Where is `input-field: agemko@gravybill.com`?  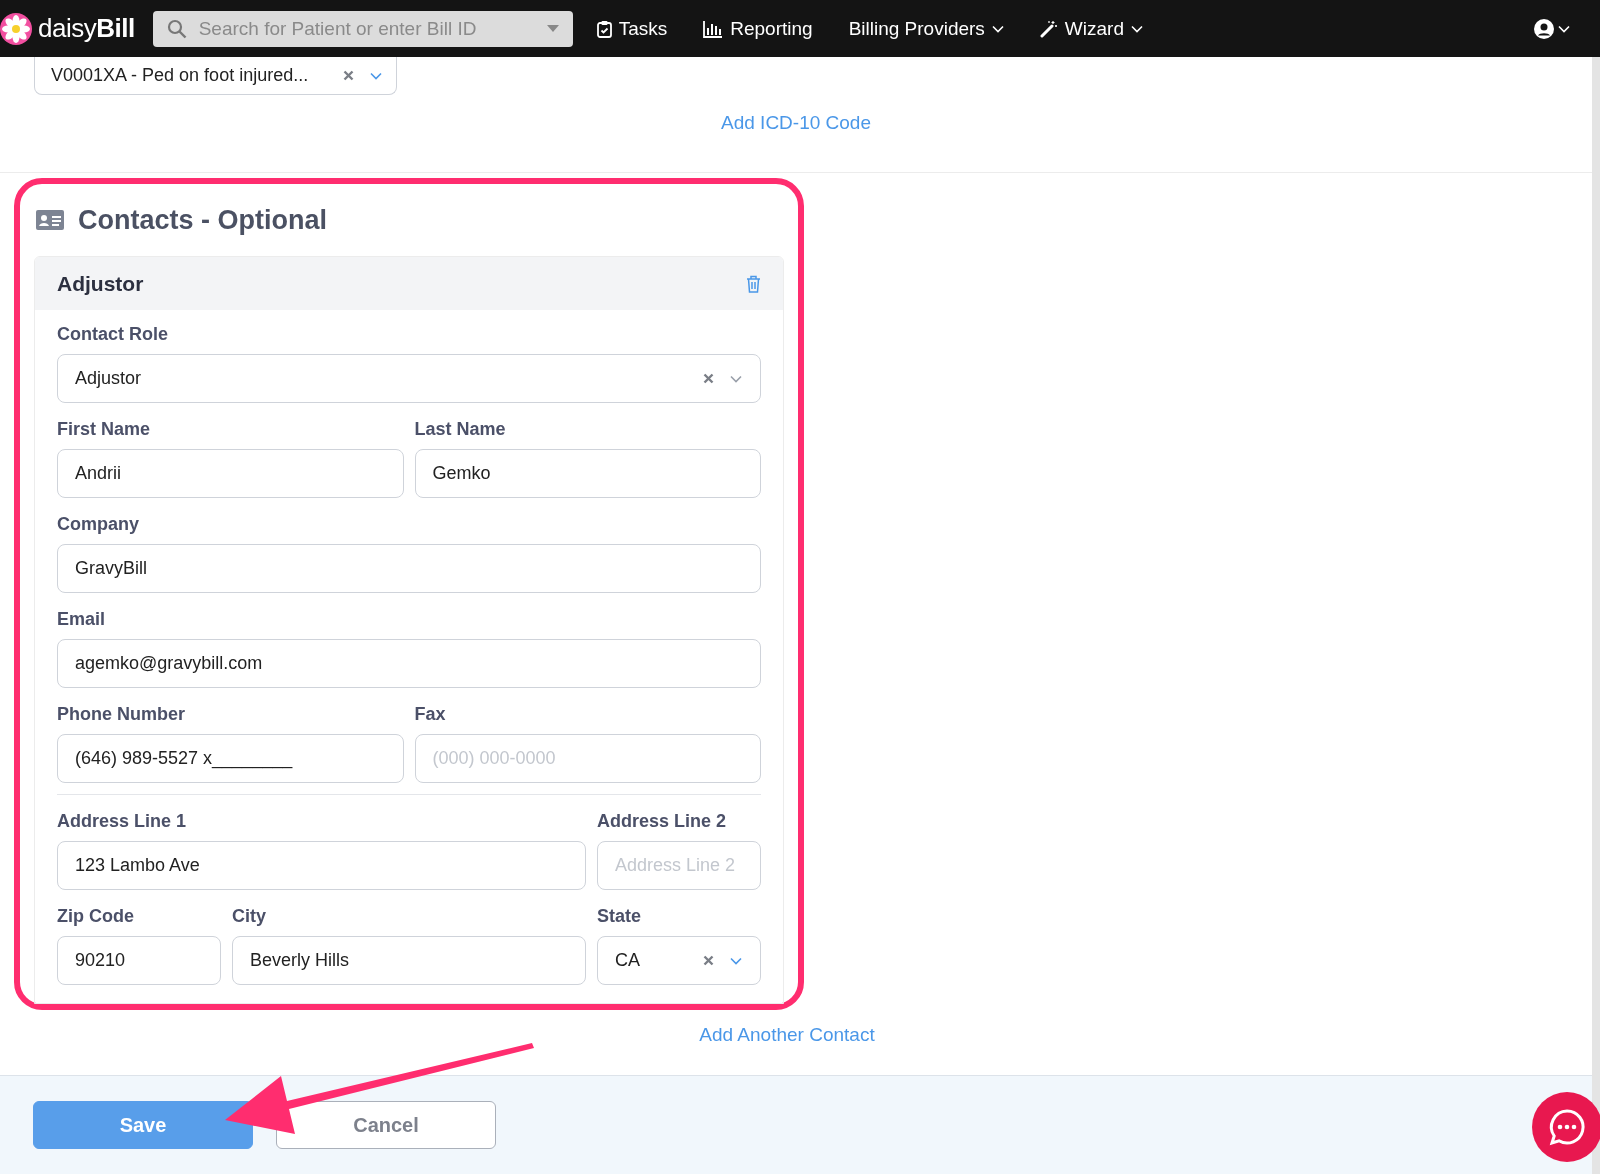
input-field: agemko@gravybill.com is located at coordinates (409, 663).